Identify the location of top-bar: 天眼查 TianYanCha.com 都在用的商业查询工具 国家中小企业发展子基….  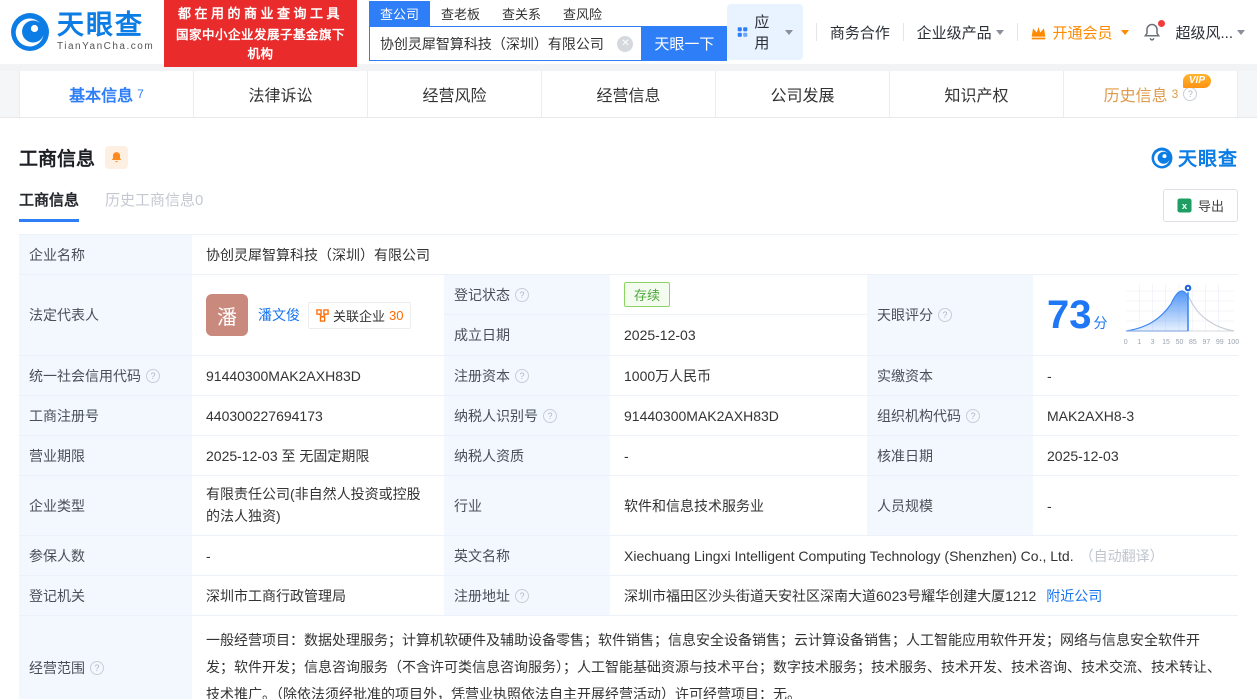
(628, 33).